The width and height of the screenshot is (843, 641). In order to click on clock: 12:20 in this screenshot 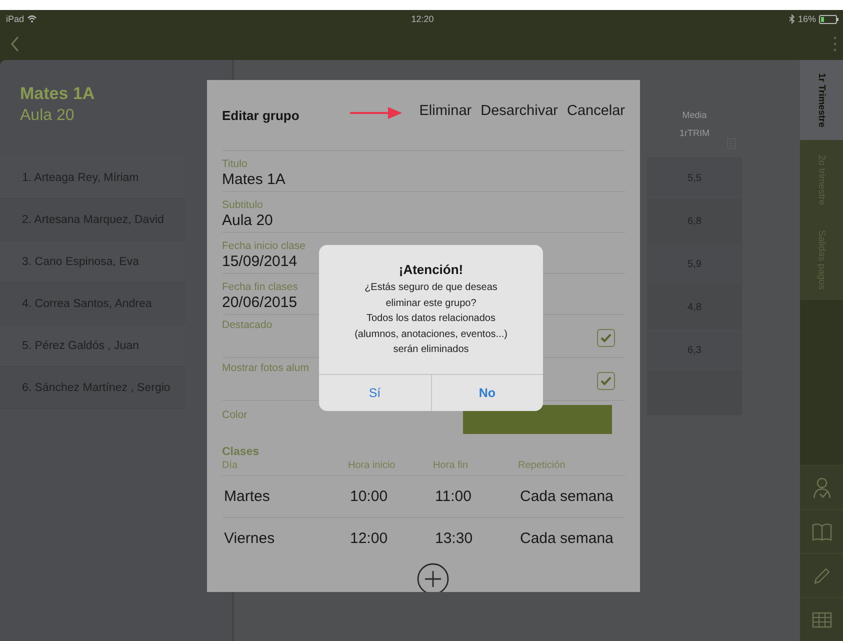, I will do `click(422, 19)`.